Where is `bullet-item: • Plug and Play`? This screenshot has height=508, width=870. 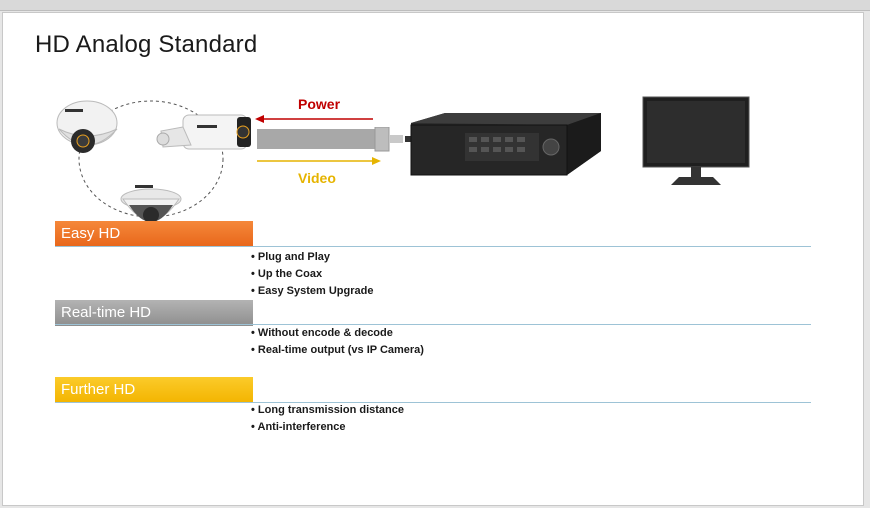
bullet-item: • Plug and Play is located at coordinates (291, 257).